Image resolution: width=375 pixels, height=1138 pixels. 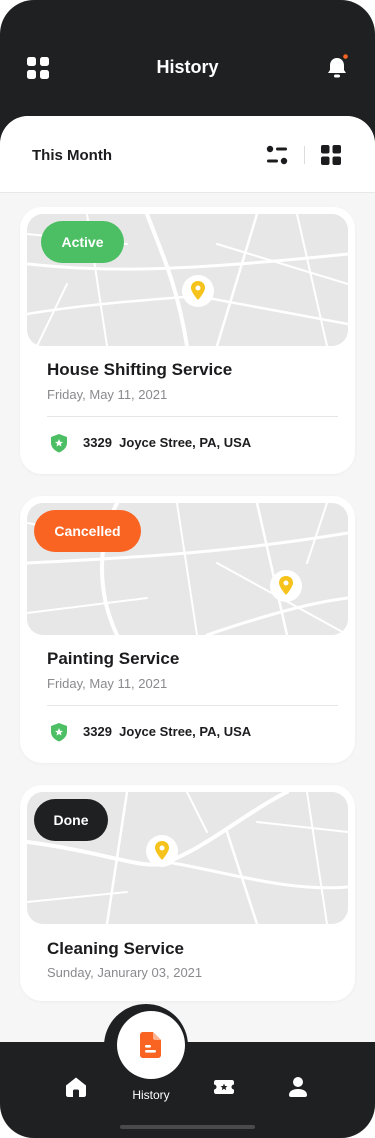 What do you see at coordinates (87, 531) in the screenshot?
I see `status-badge: Cancelled` at bounding box center [87, 531].